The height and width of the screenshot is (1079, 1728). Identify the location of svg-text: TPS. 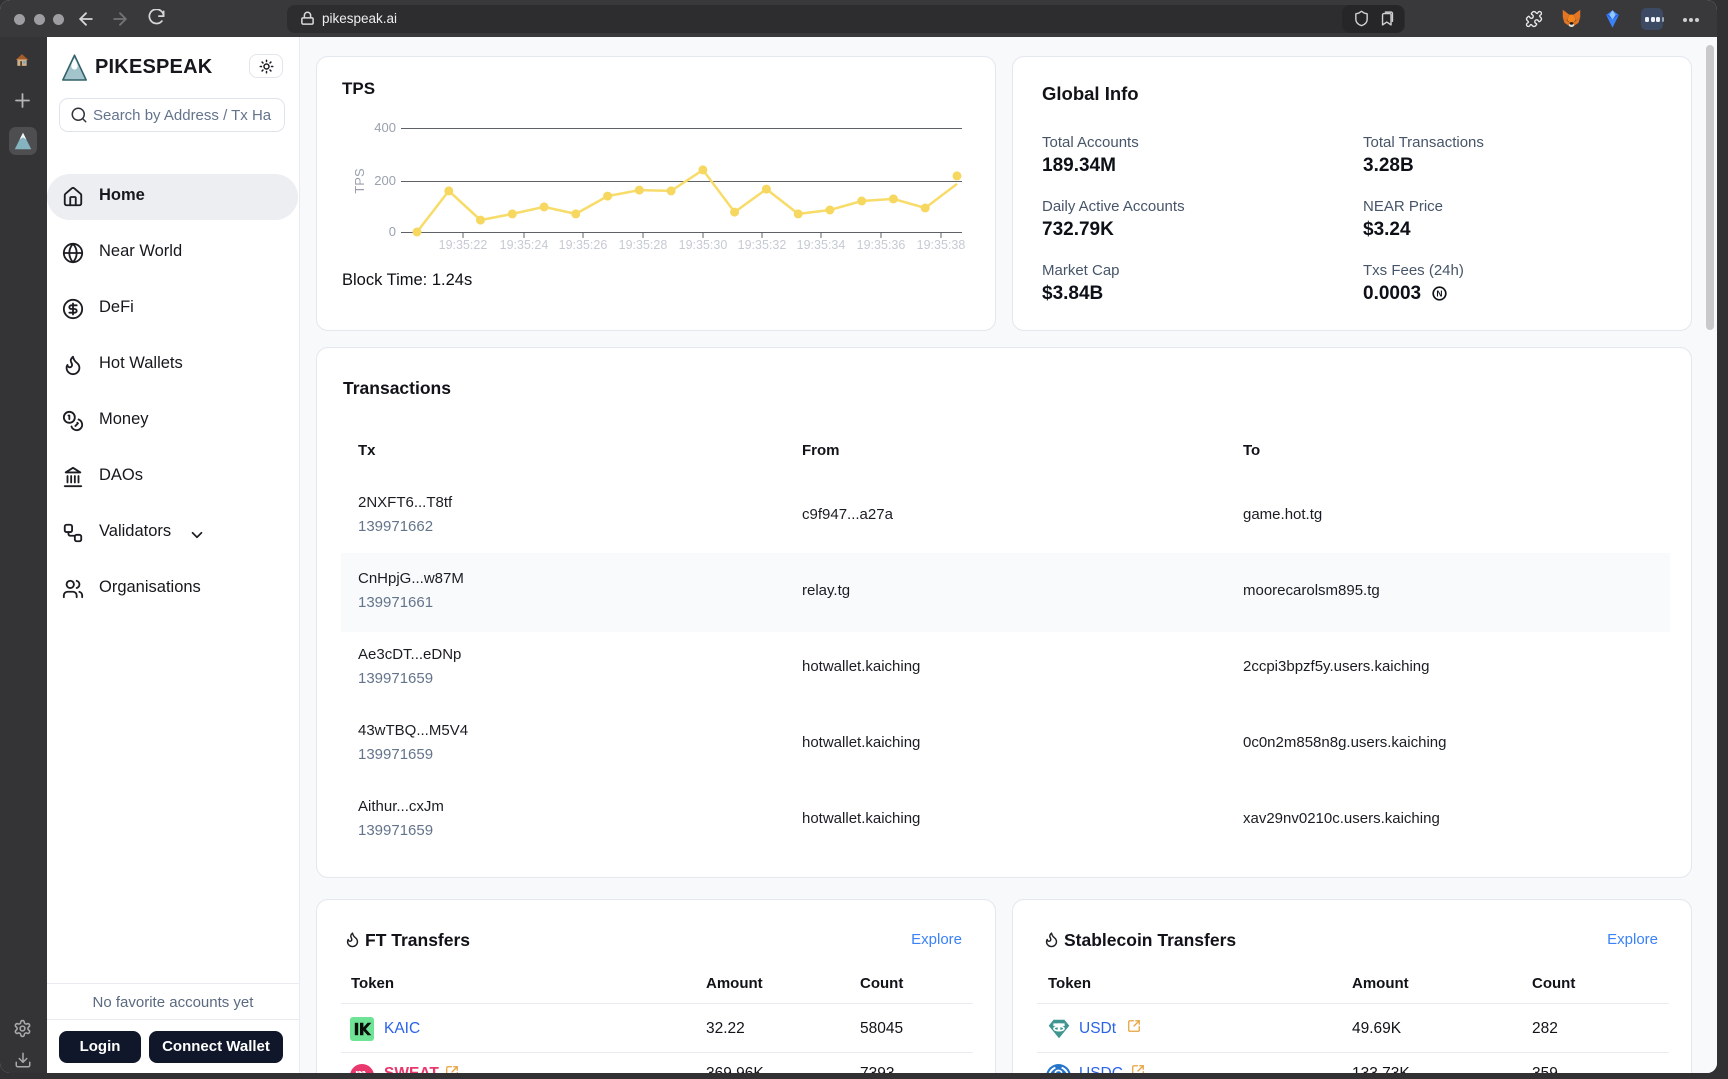
(359, 181).